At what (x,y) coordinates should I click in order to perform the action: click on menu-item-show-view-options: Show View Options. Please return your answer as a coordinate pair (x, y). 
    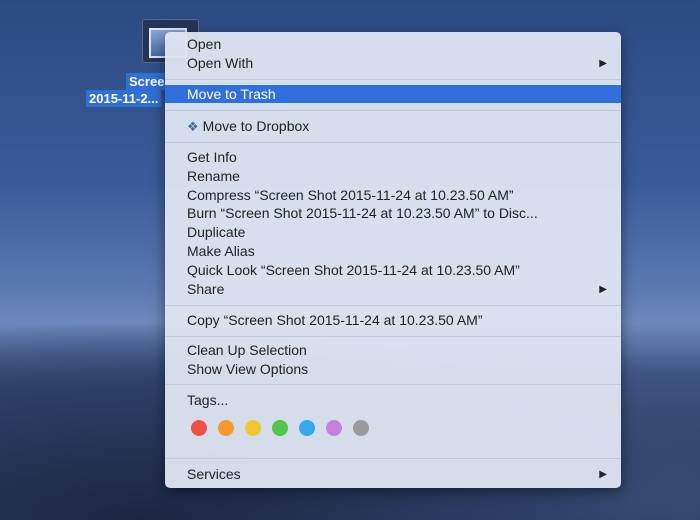
    Looking at the image, I should click on (393, 369).